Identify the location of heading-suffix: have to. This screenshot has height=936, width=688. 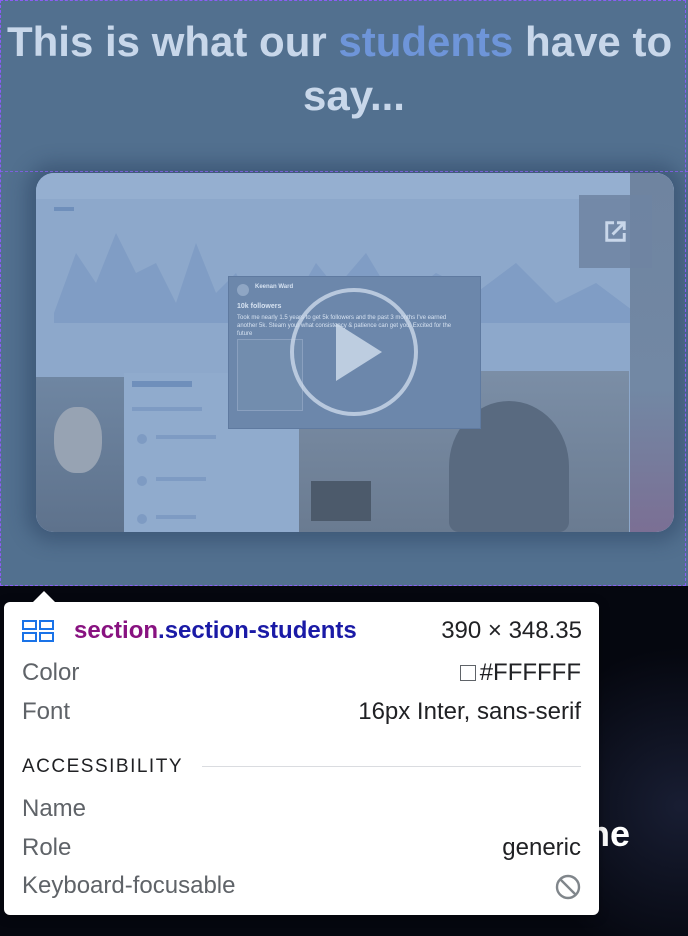
(593, 41).